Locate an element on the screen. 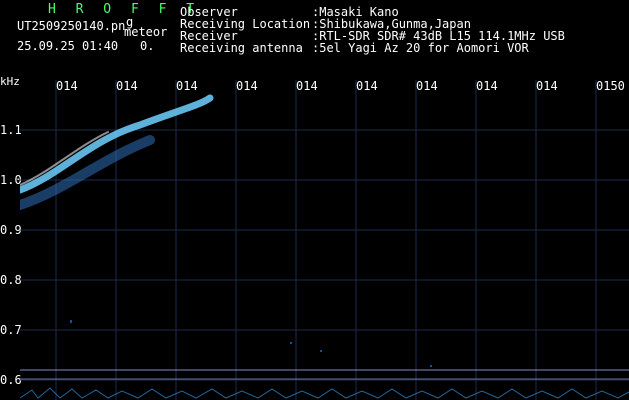  noise-specks is located at coordinates (251, 343).